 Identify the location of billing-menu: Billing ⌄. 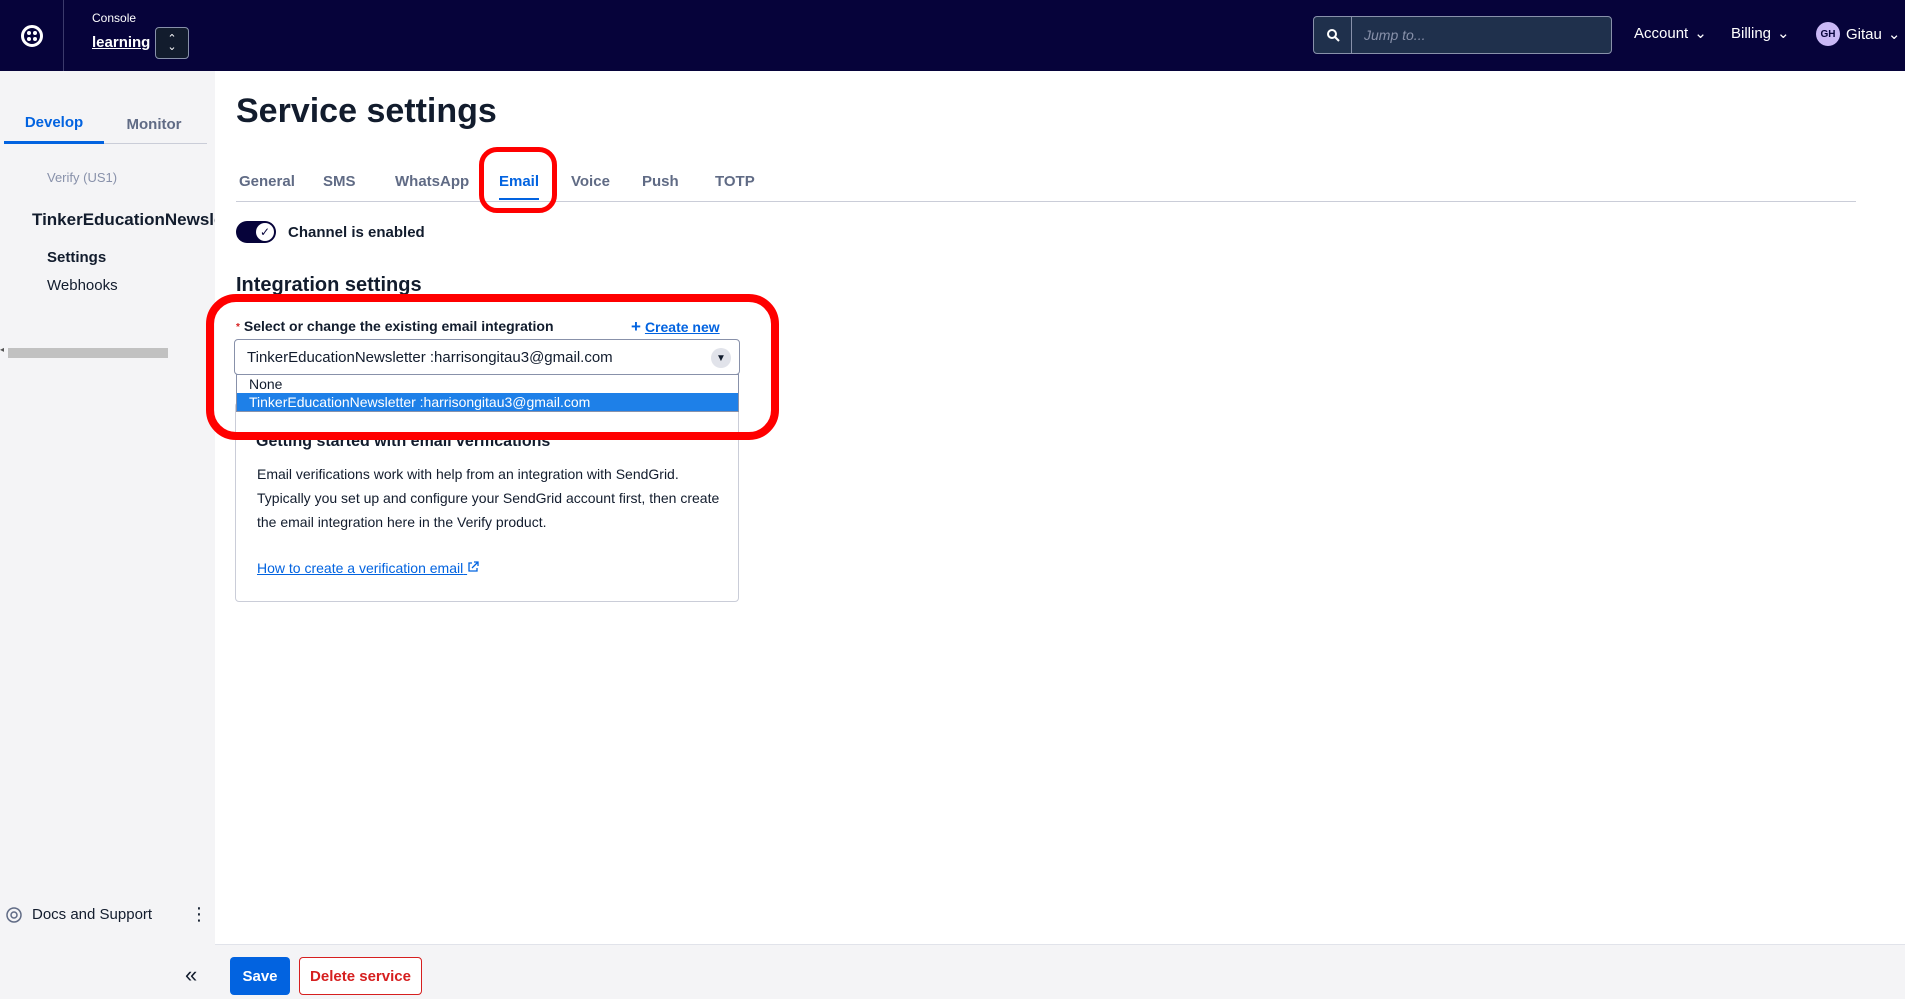
(1760, 33).